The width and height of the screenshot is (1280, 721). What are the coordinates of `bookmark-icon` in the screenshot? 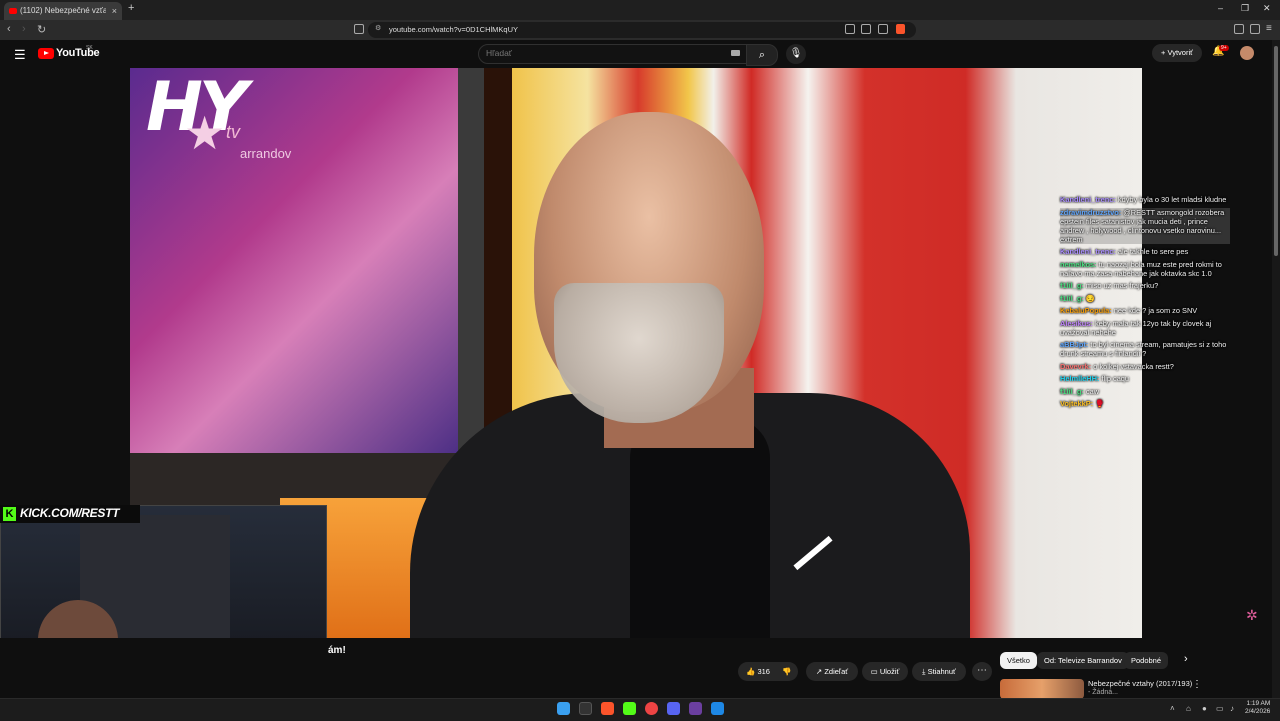 It's located at (359, 29).